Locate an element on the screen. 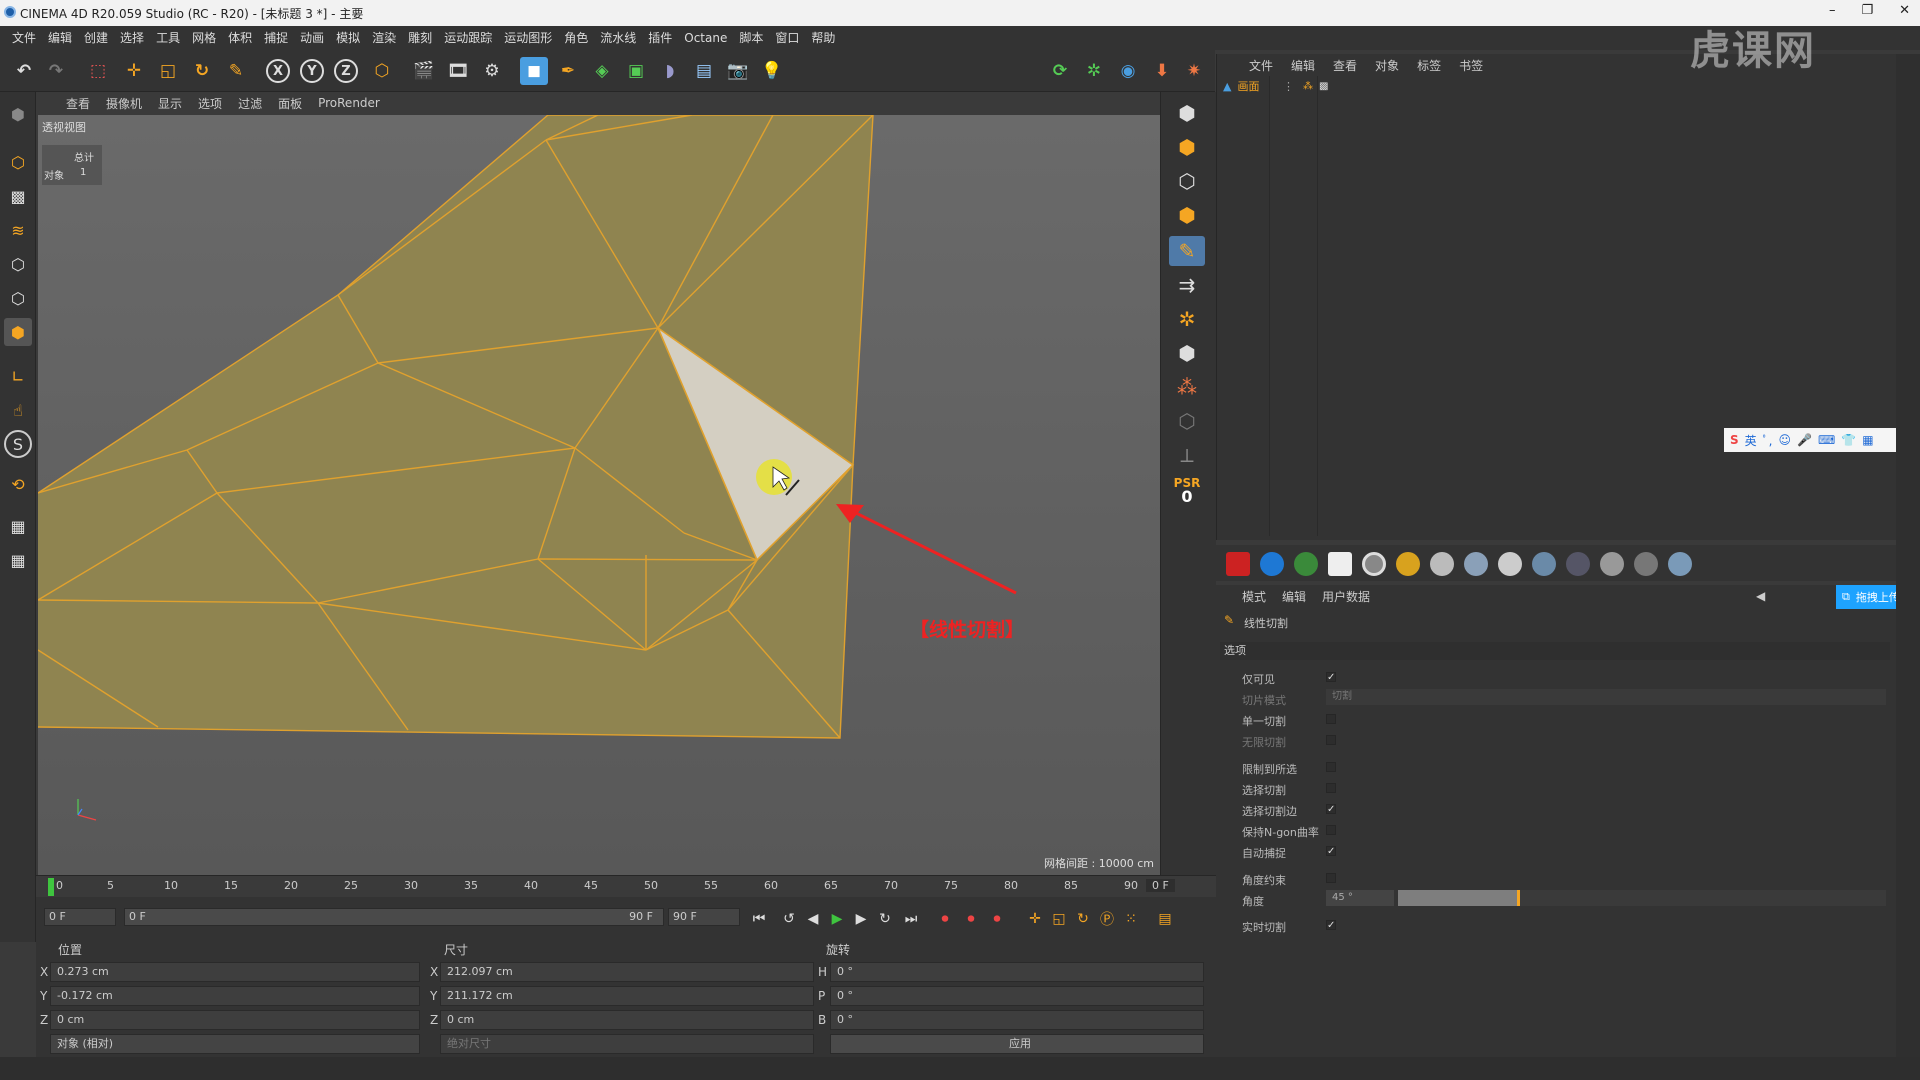 The height and width of the screenshot is (1080, 1920). octane-object-icon: ◉ is located at coordinates (1128, 71).